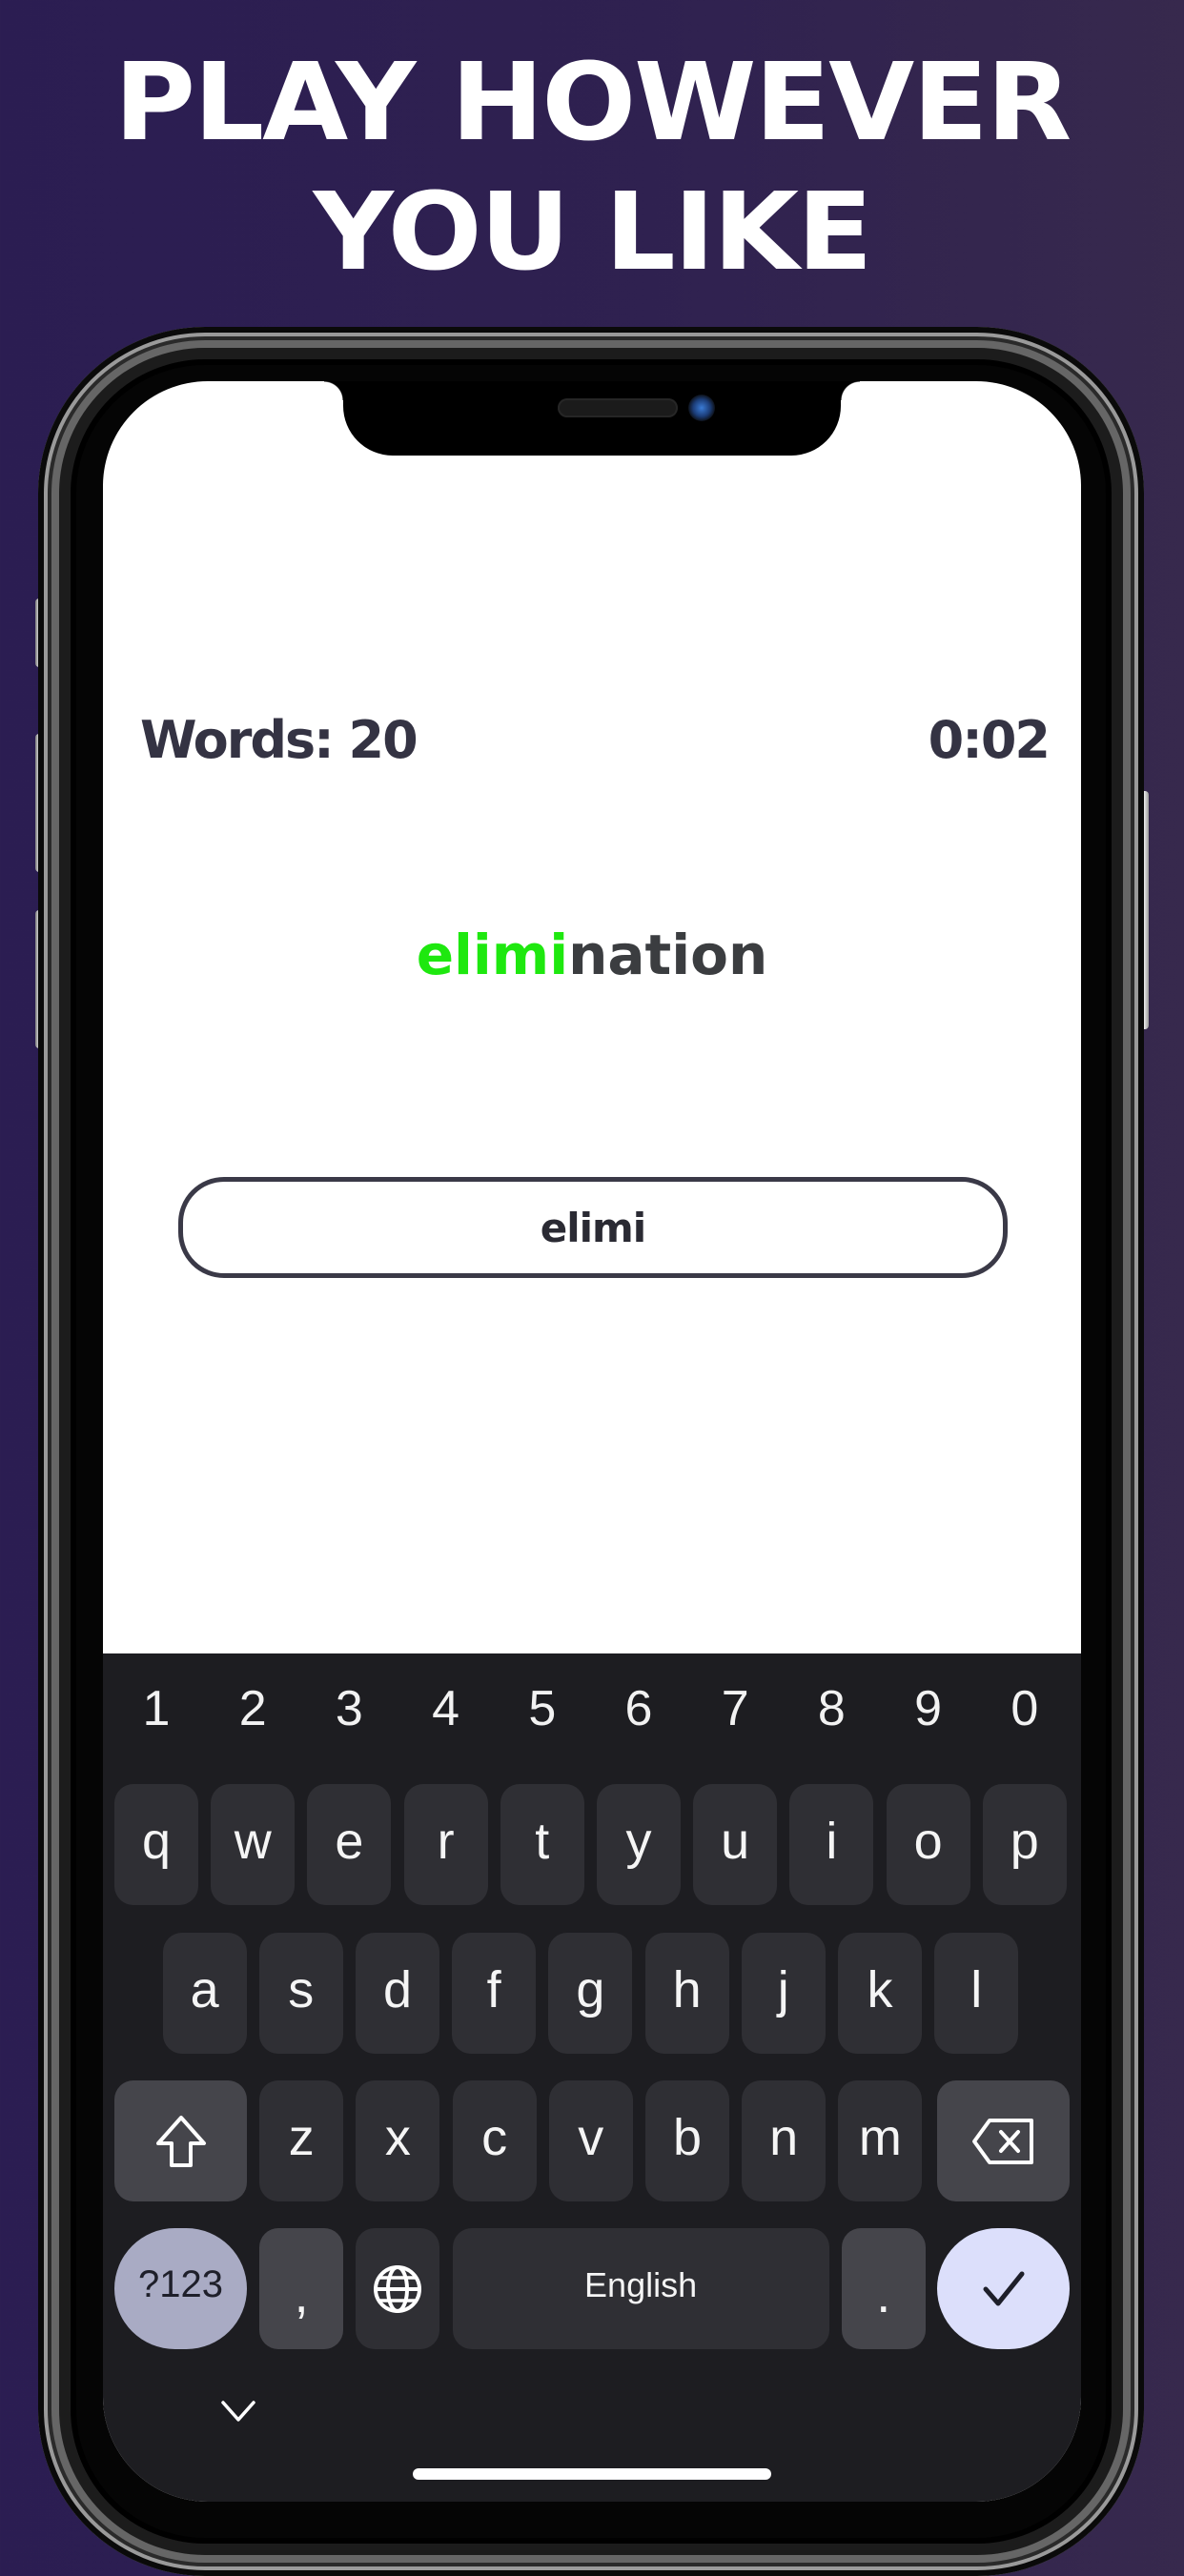 The height and width of the screenshot is (2576, 1184). Describe the element at coordinates (592, 418) in the screenshot. I see `phone-notch` at that location.